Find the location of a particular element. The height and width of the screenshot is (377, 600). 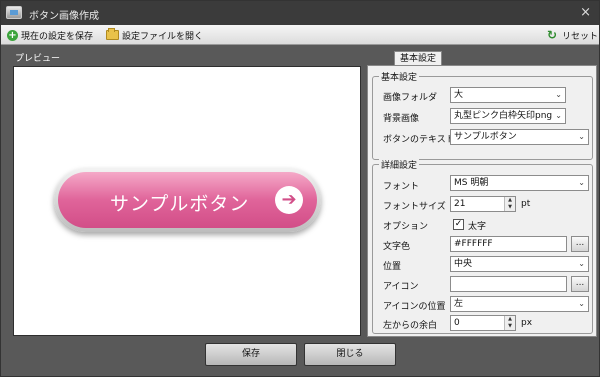

close-button: 閉じる is located at coordinates (350, 354).